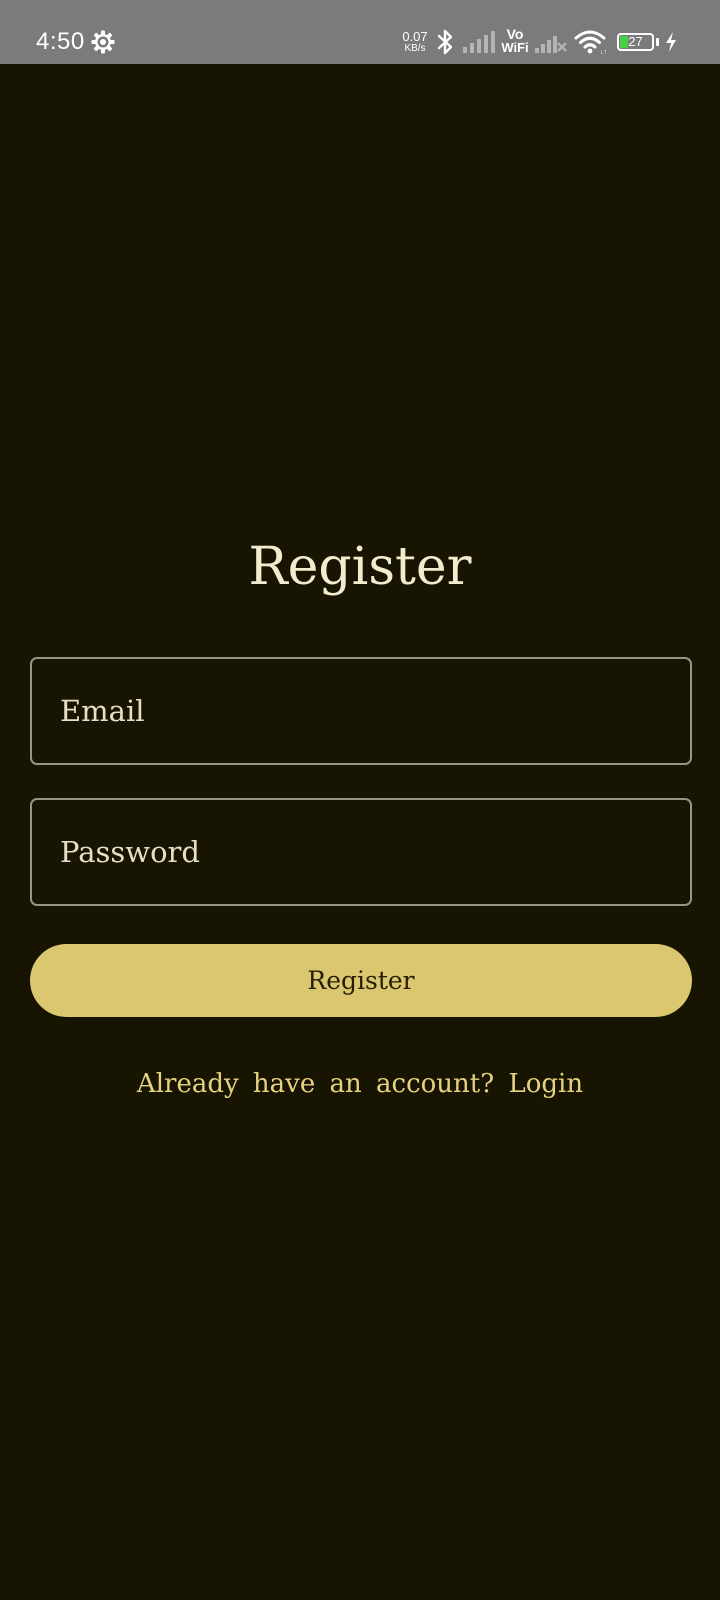 This screenshot has width=720, height=1600. Describe the element at coordinates (415, 36) in the screenshot. I see `network-speed-value: 0.07` at that location.